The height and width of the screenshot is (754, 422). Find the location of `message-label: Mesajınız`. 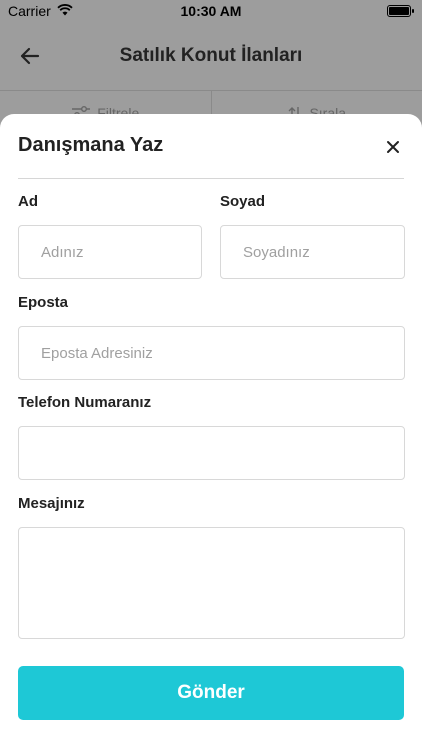

message-label: Mesajınız is located at coordinates (51, 503).